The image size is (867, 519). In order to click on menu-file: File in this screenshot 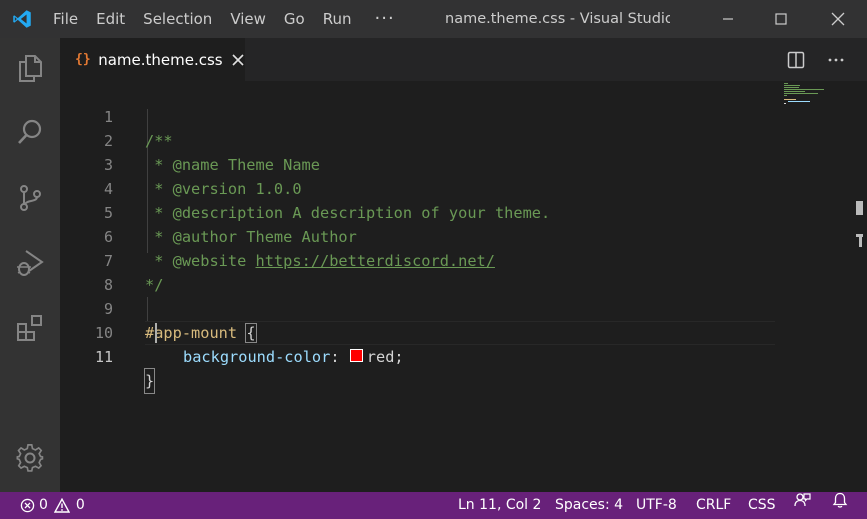, I will do `click(65, 19)`.